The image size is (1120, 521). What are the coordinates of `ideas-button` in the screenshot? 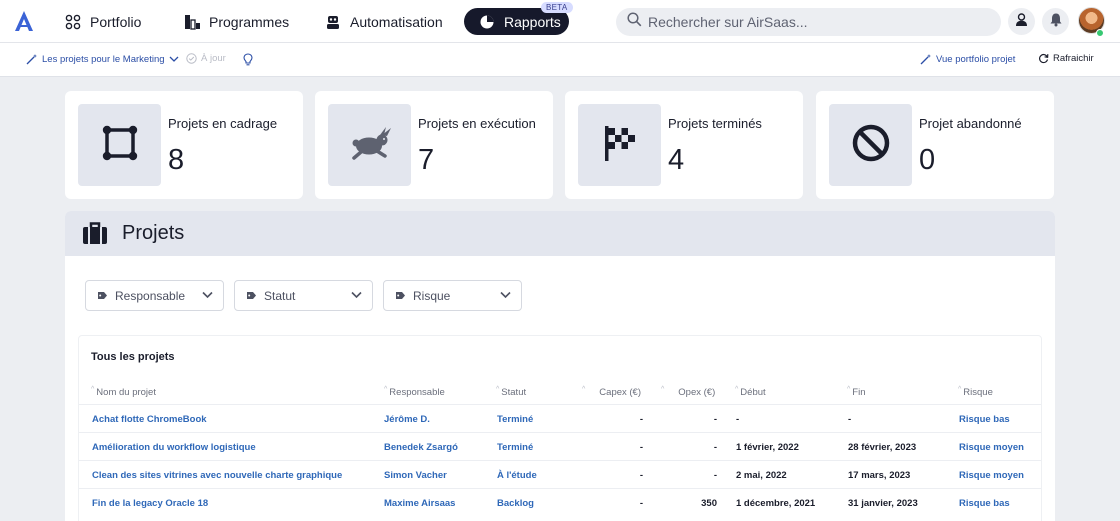 It's located at (250, 59).